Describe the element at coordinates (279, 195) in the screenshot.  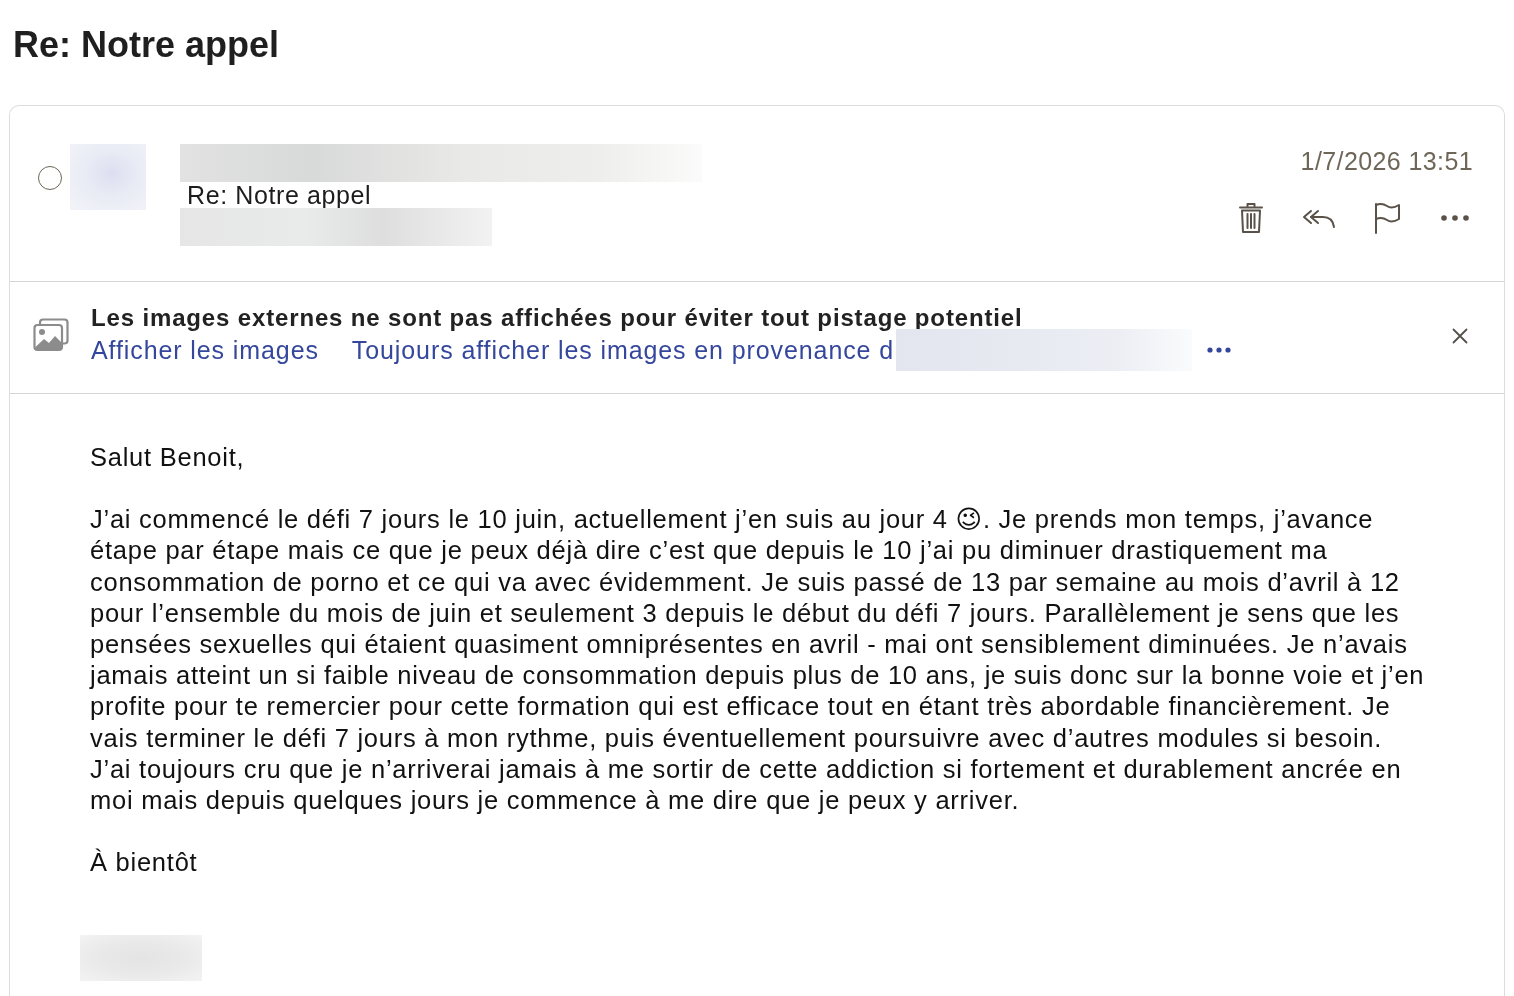
I see `message-subject: Re: Notre appel` at that location.